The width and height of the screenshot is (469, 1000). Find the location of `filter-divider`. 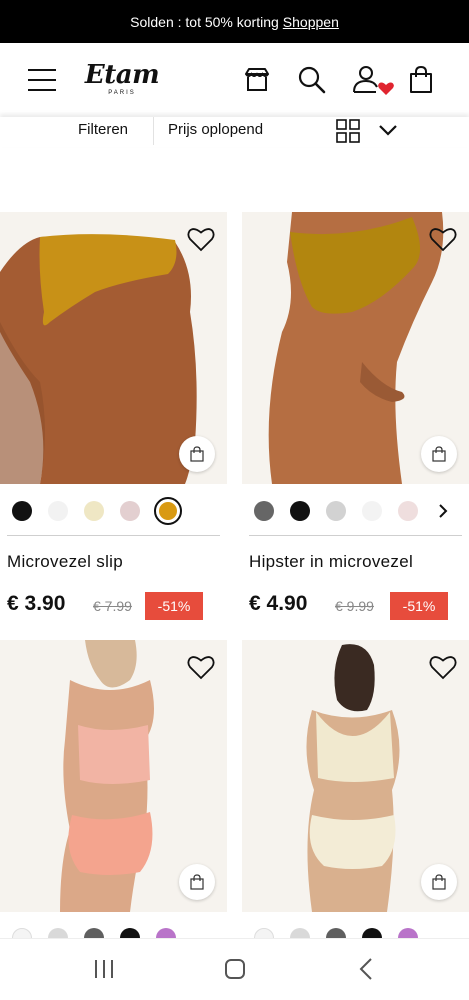

filter-divider is located at coordinates (153, 131).